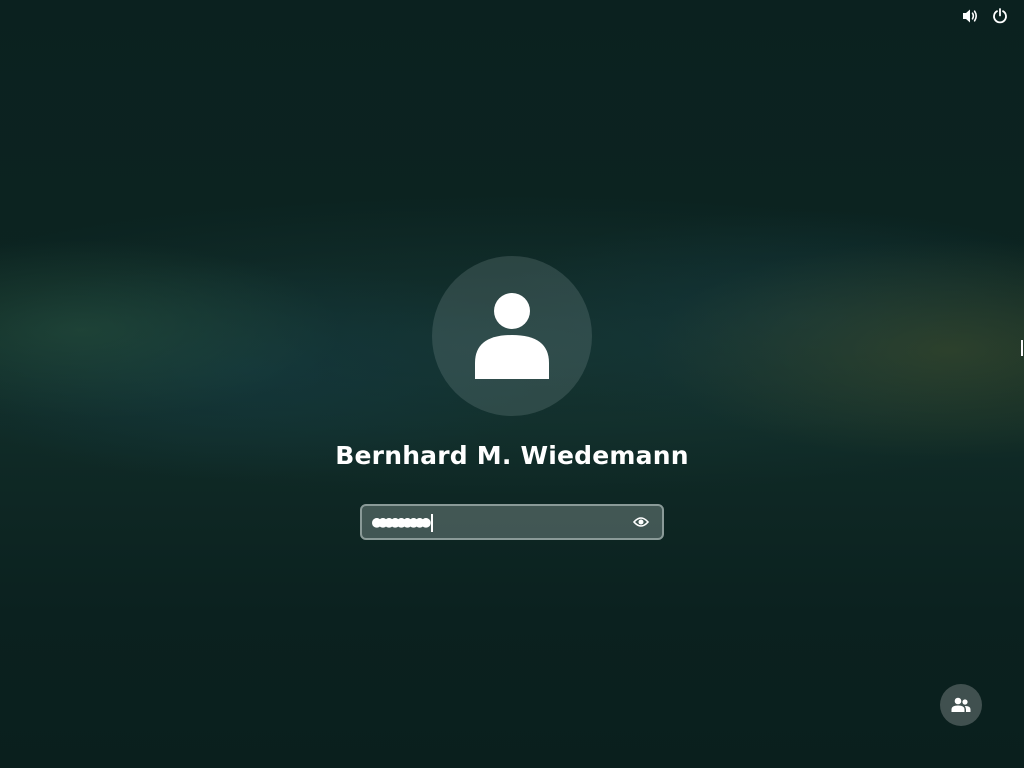  I want to click on mouse-cursor, so click(1022, 348).